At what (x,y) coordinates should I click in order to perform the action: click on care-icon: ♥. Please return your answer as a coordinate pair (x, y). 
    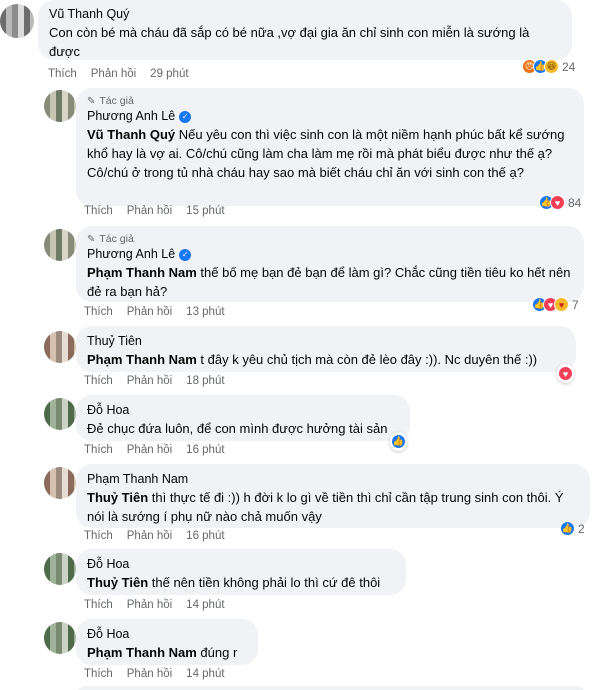
    Looking at the image, I should click on (561, 304).